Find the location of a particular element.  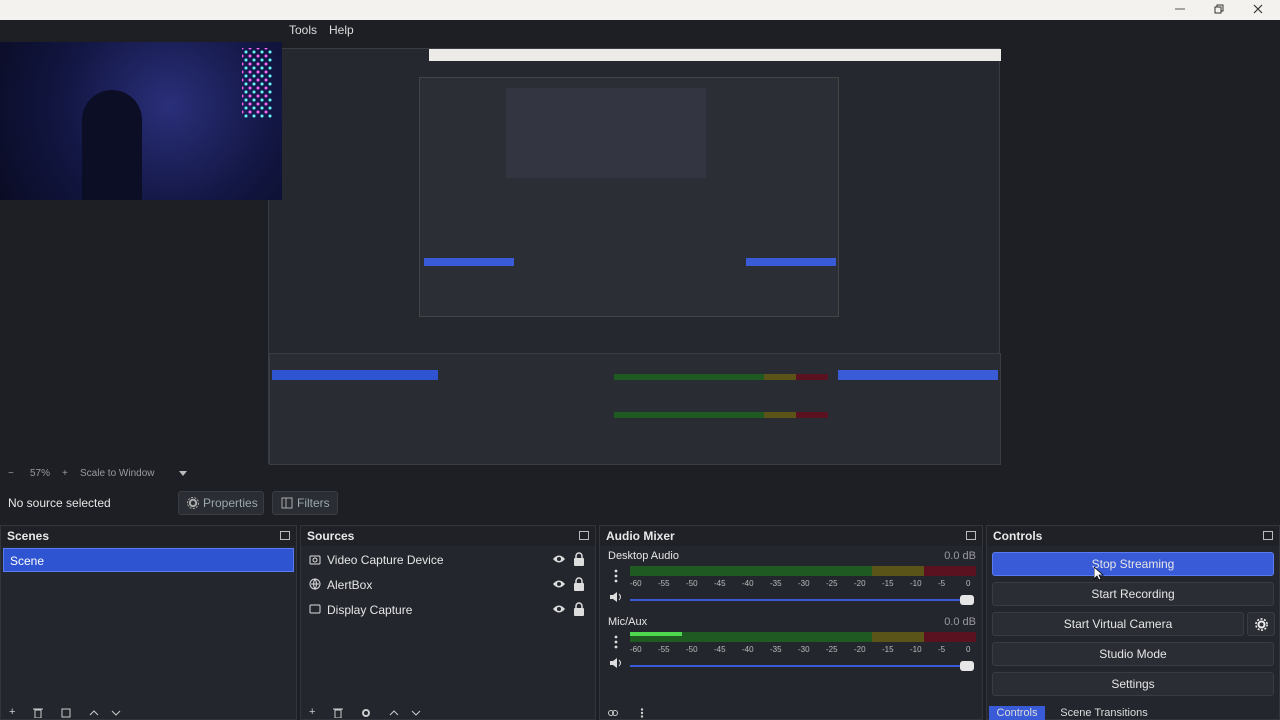

nested-scene-row is located at coordinates (355, 375).